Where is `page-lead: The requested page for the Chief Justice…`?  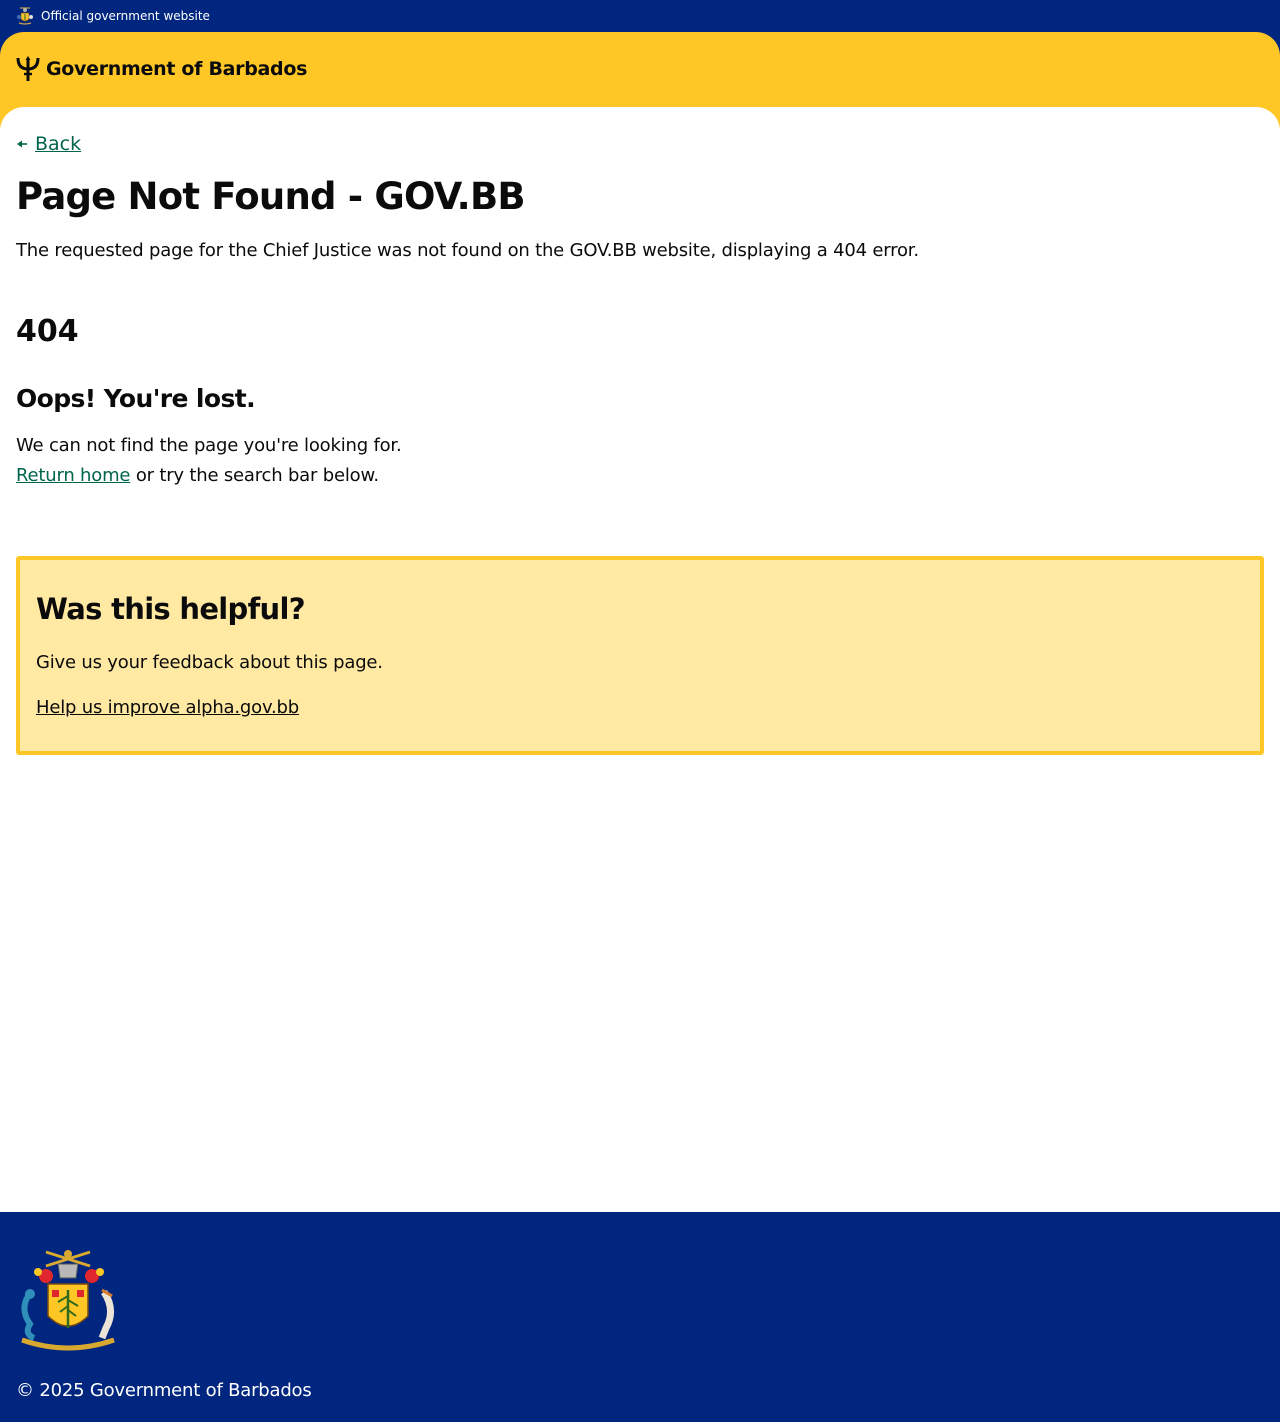 page-lead: The requested page for the Chief Justice… is located at coordinates (467, 250).